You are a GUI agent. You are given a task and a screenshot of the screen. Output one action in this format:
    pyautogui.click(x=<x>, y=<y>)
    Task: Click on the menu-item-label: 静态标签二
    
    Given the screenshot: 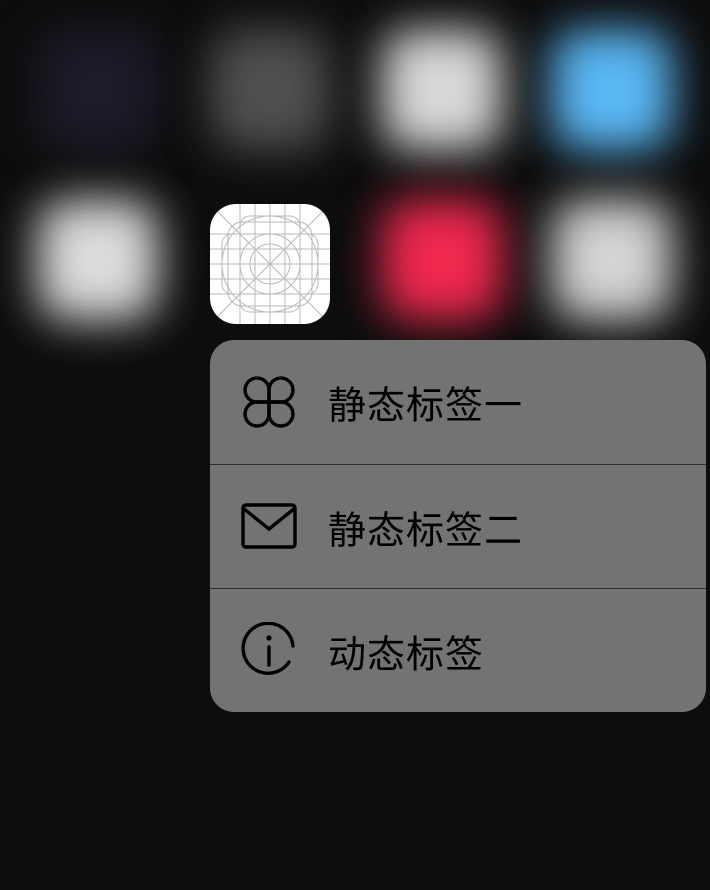 What is the action you would take?
    pyautogui.click(x=426, y=530)
    